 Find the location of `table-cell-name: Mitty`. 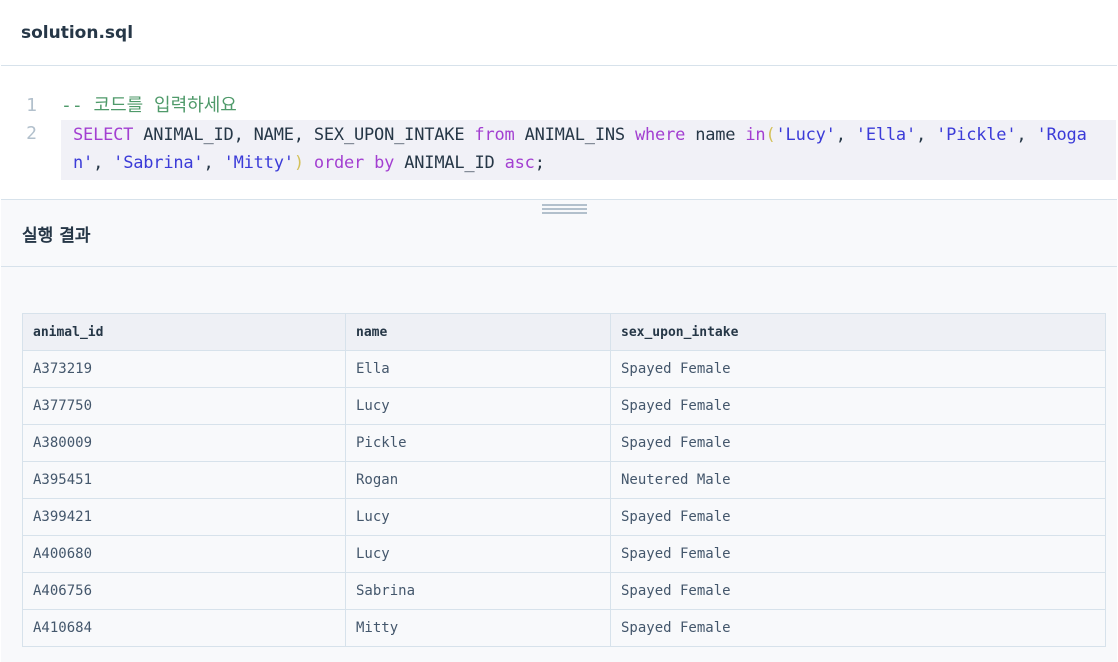

table-cell-name: Mitty is located at coordinates (478, 628).